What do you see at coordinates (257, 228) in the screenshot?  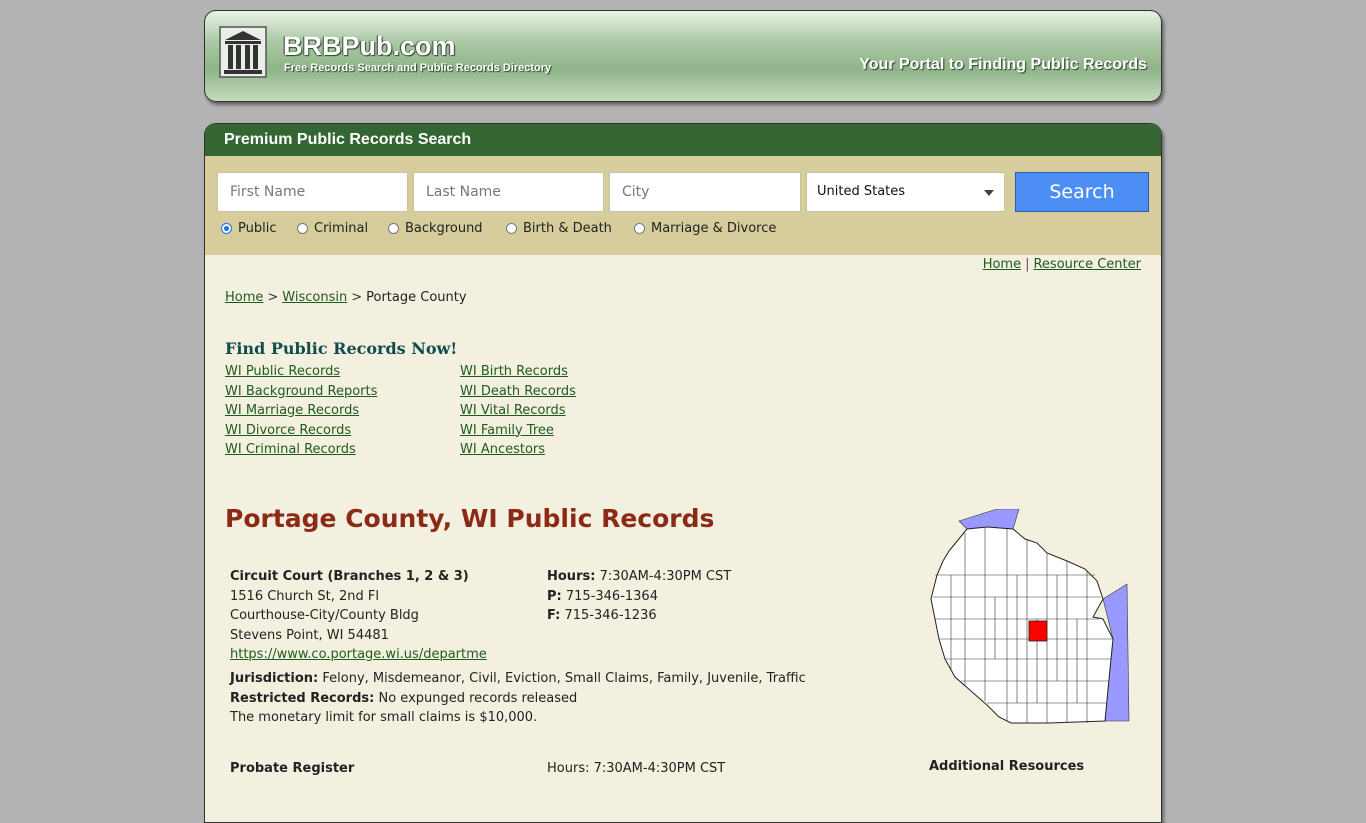 I see `radio-label: Public` at bounding box center [257, 228].